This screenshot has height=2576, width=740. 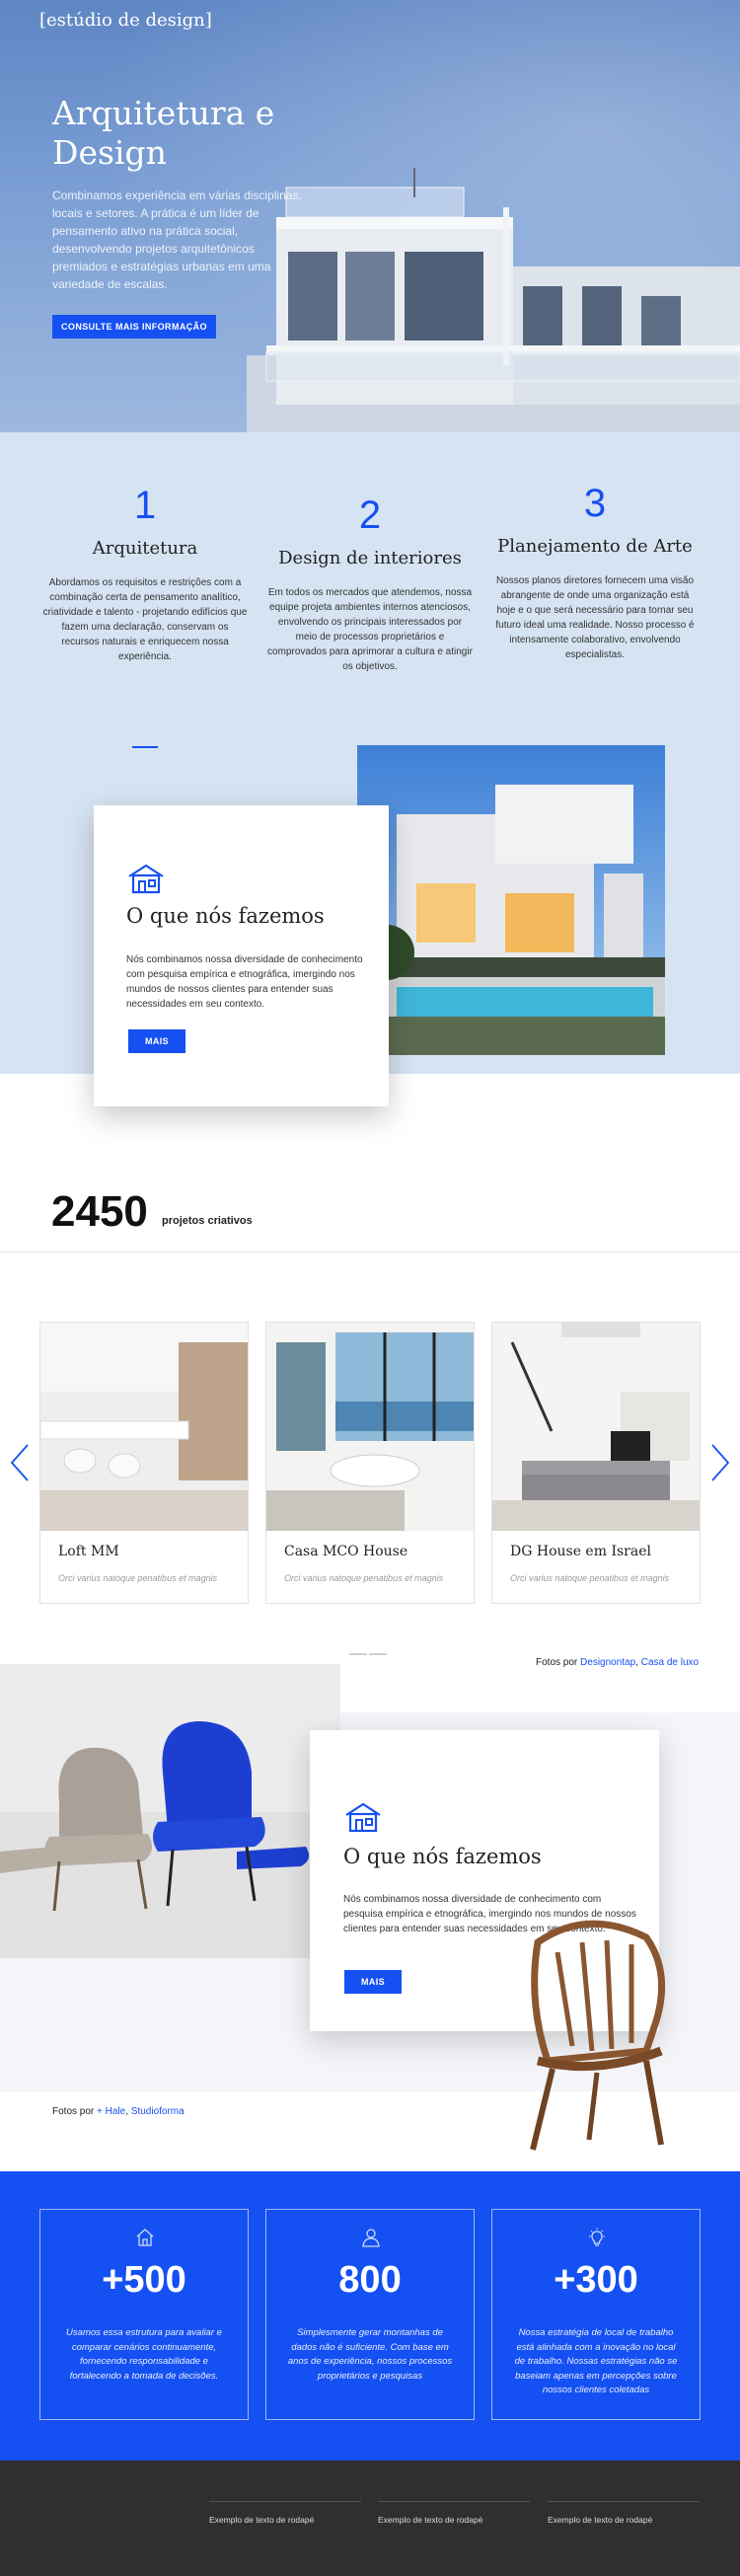 I want to click on feature-title: Planejamento de Arte, so click(x=595, y=546).